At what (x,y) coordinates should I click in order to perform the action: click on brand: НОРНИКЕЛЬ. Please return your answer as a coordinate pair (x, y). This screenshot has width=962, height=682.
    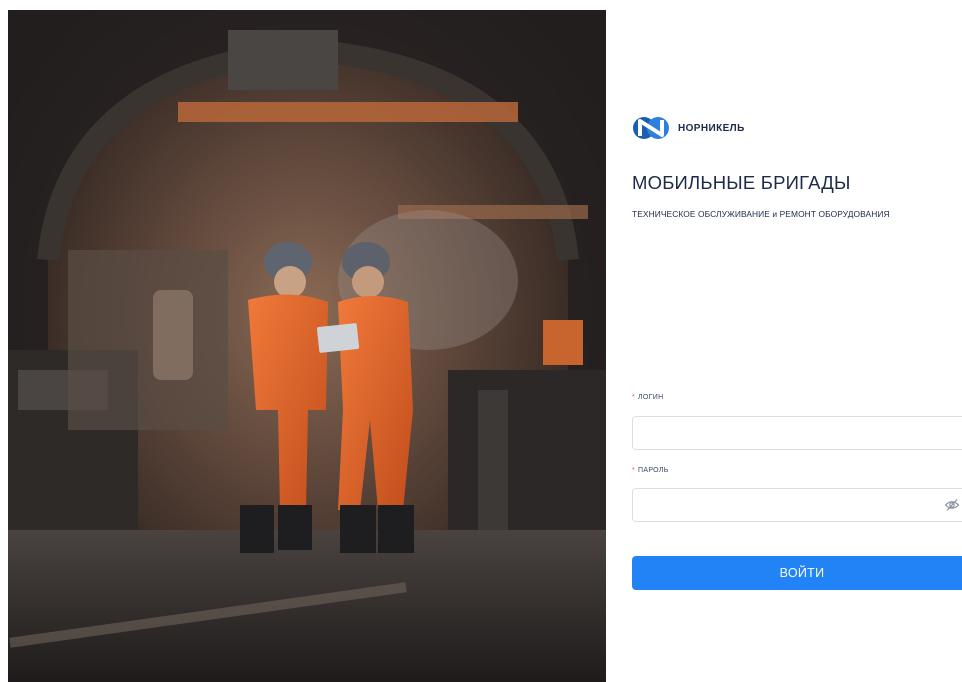
    Looking at the image, I should click on (688, 128).